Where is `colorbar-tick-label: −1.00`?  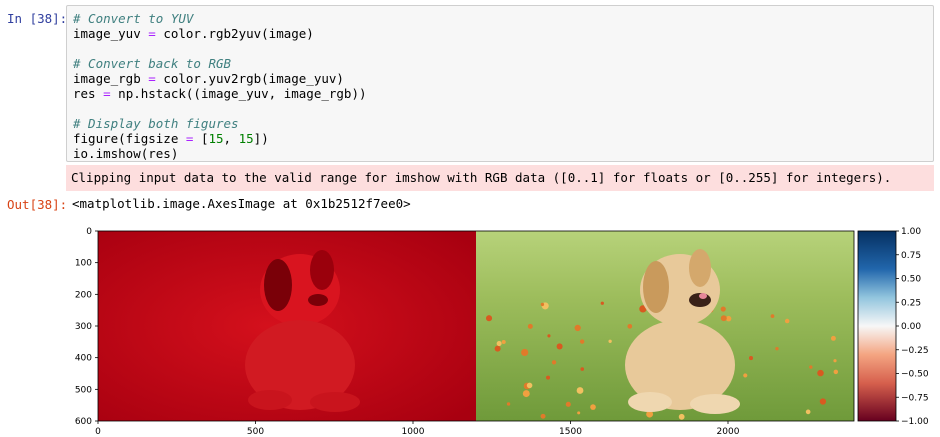
colorbar-tick-label: −1.00 is located at coordinates (915, 422).